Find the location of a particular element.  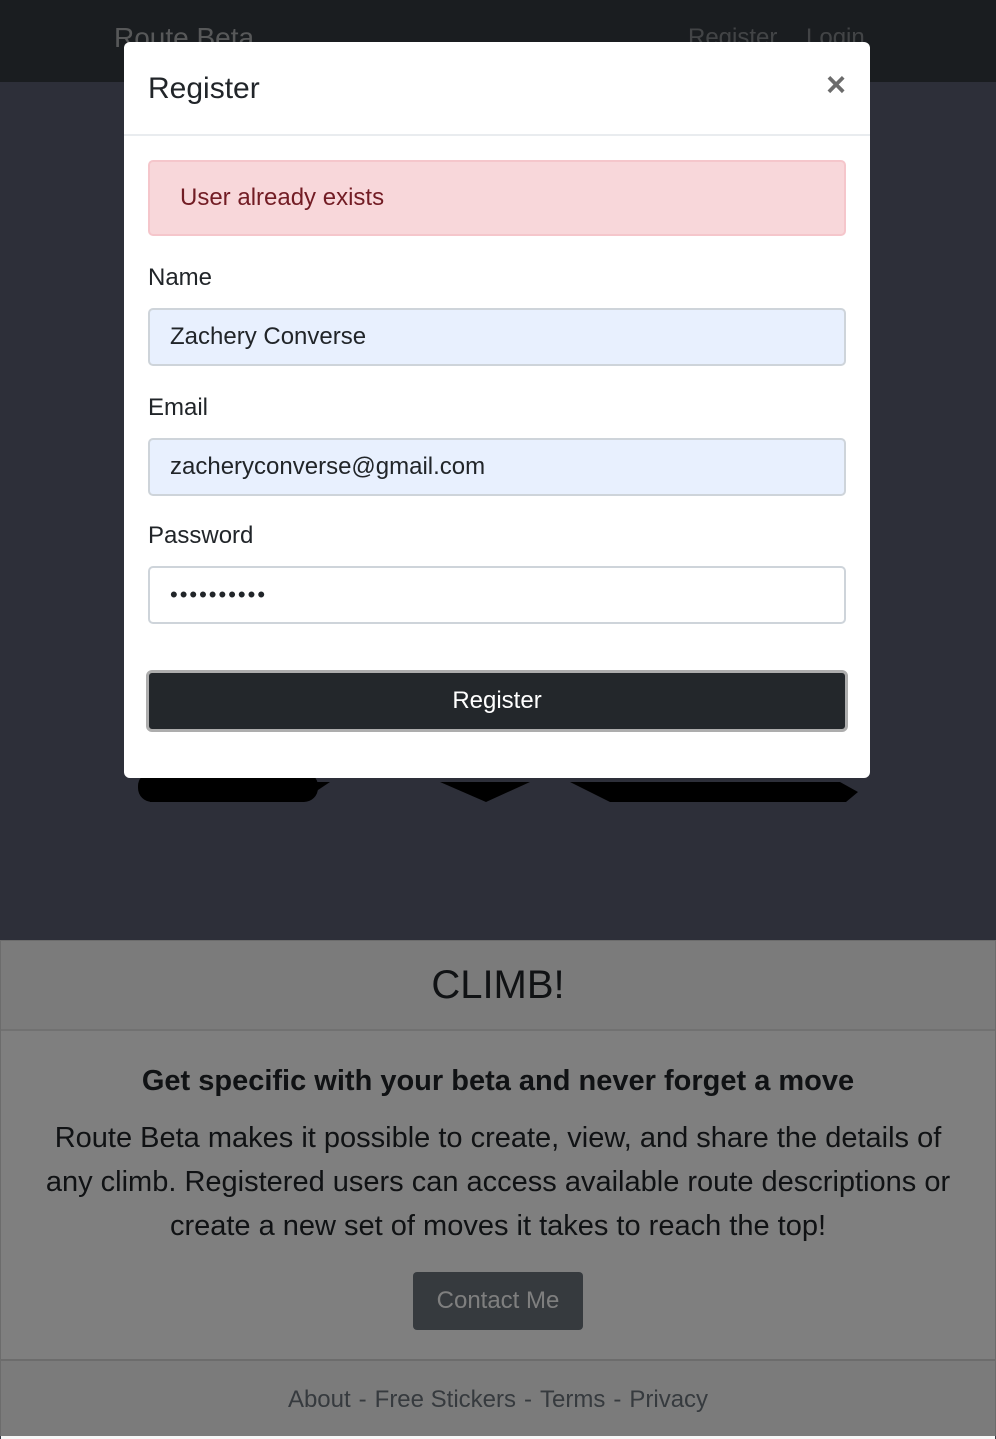

name-label: Name is located at coordinates (180, 277).